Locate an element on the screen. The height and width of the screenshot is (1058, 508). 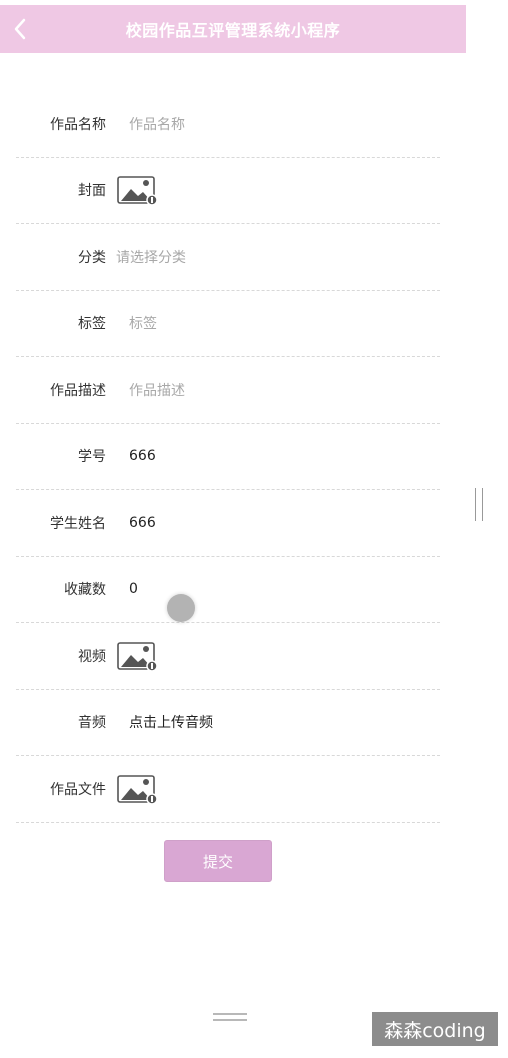
favorites-input: 0 is located at coordinates (133, 589).